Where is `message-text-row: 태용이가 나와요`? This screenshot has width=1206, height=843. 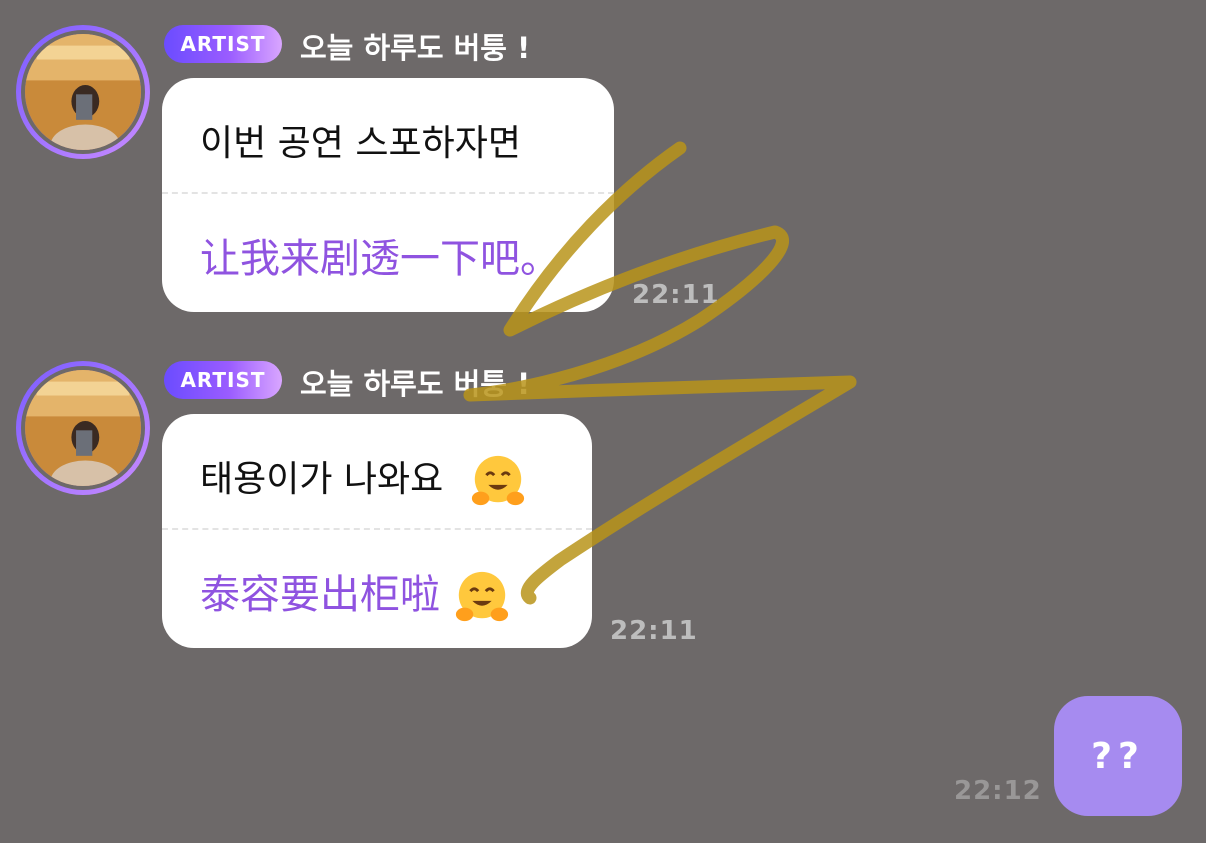 message-text-row: 태용이가 나와요 is located at coordinates (363, 480).